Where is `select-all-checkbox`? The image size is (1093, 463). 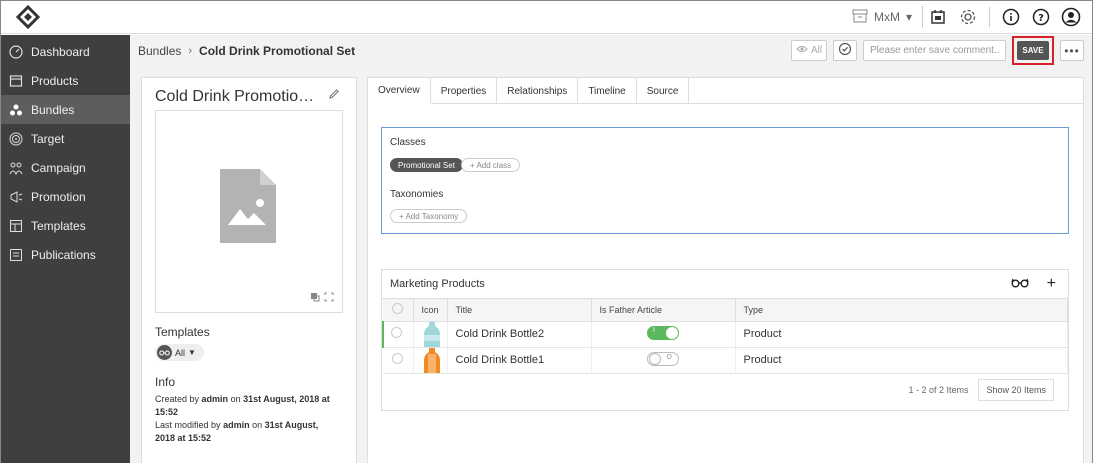 select-all-checkbox is located at coordinates (397, 309).